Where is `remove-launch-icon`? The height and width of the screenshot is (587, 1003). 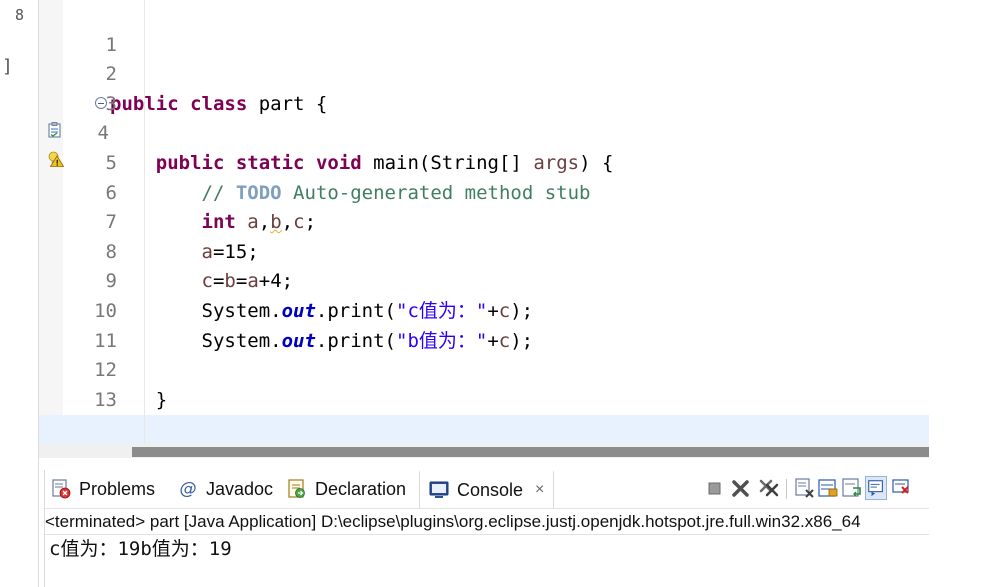 remove-launch-icon is located at coordinates (741, 488).